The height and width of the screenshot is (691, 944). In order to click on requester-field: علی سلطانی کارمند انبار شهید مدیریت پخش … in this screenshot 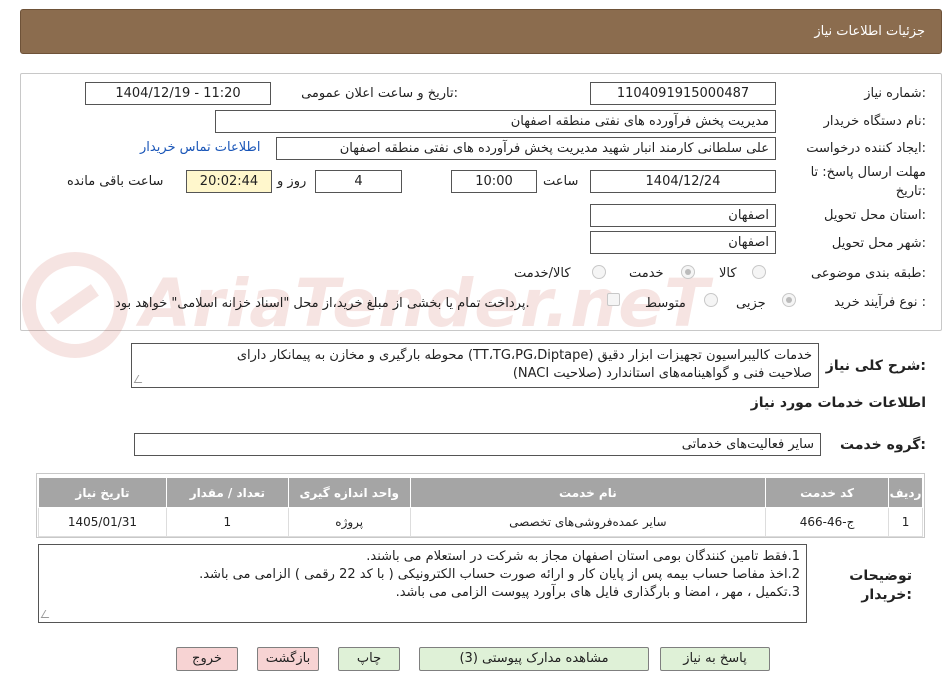, I will do `click(526, 148)`.